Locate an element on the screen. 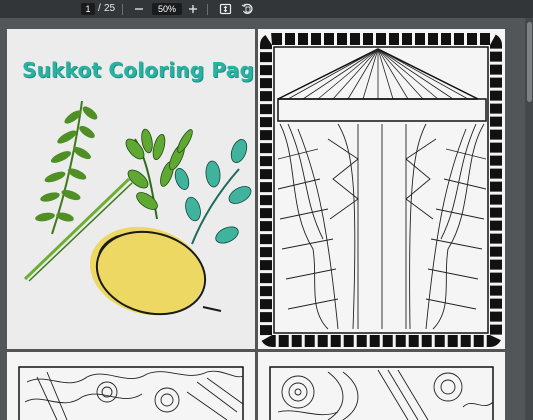 Image resolution: width=533 pixels, height=420 pixels. zoom-in-button is located at coordinates (193, 9).